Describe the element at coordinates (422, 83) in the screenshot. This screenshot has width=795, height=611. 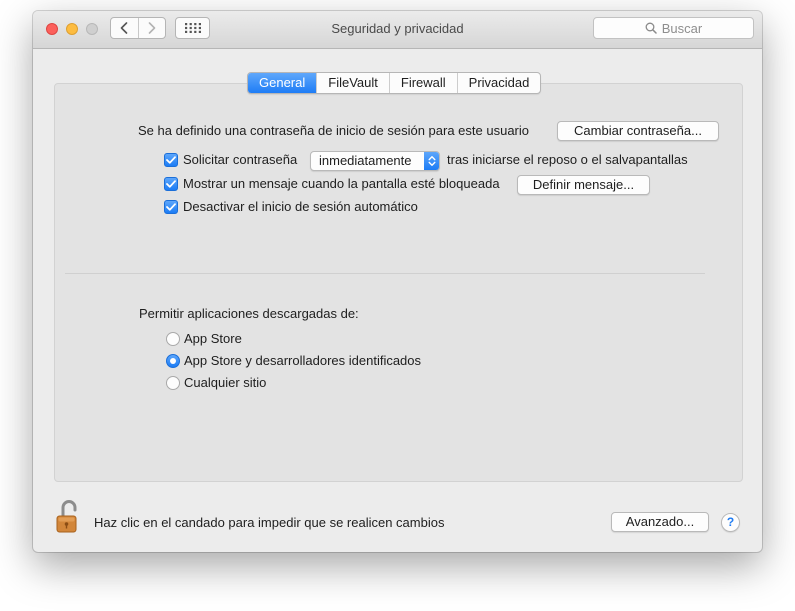
I see `tab-firewall: Firewall` at that location.